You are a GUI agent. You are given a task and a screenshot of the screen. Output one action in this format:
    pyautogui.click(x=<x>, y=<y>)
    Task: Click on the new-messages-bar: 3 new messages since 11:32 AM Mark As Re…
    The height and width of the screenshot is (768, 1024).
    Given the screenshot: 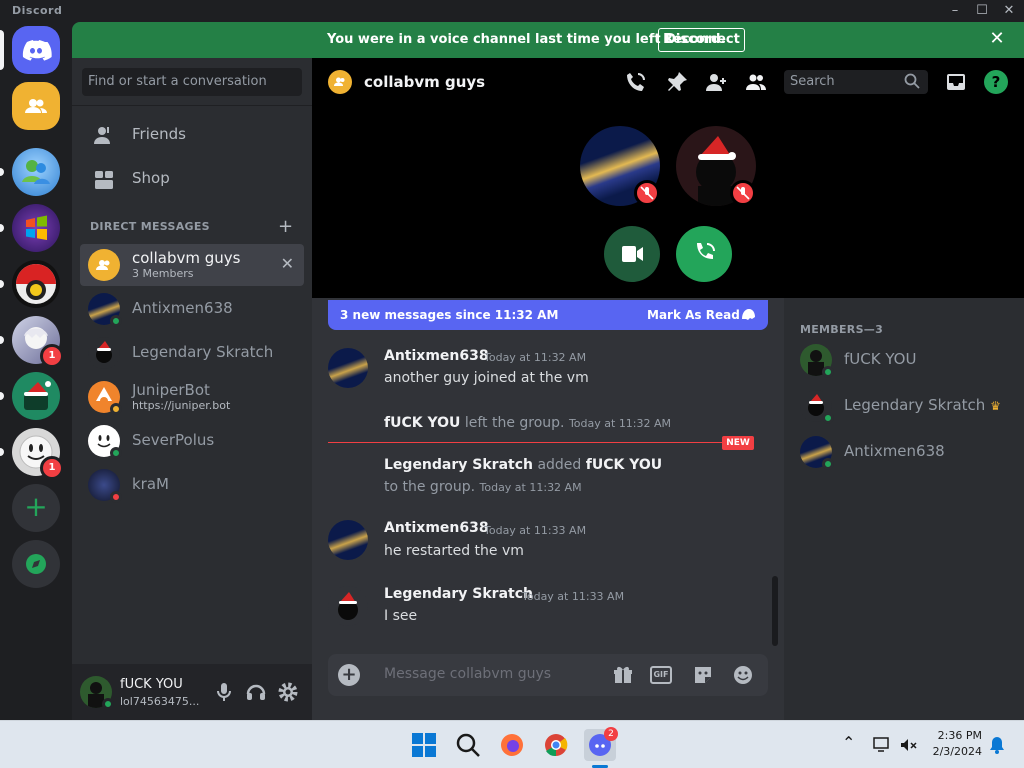 What is the action you would take?
    pyautogui.click(x=548, y=315)
    